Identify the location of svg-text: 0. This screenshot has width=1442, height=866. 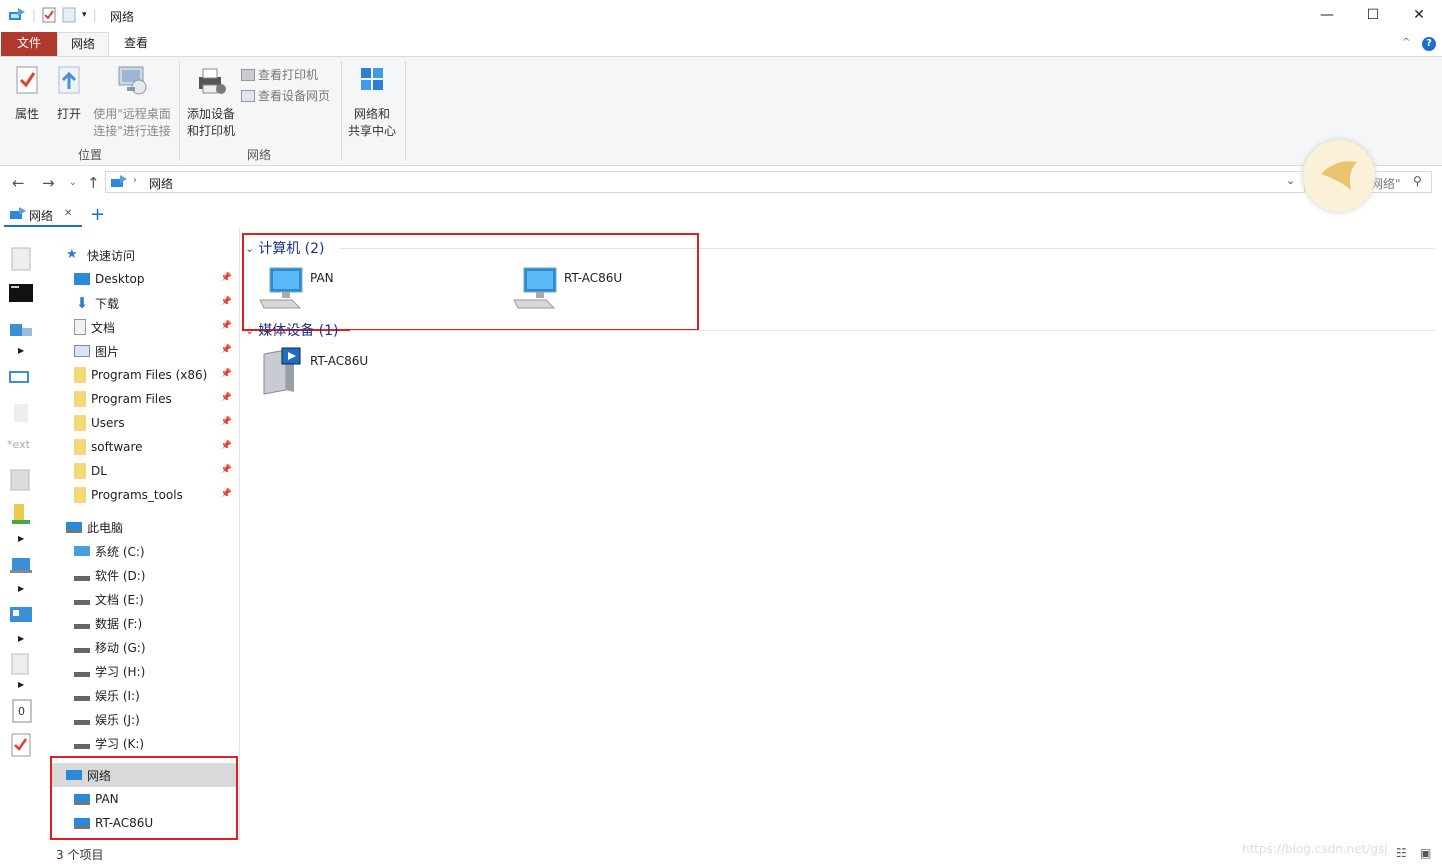
(21, 711).